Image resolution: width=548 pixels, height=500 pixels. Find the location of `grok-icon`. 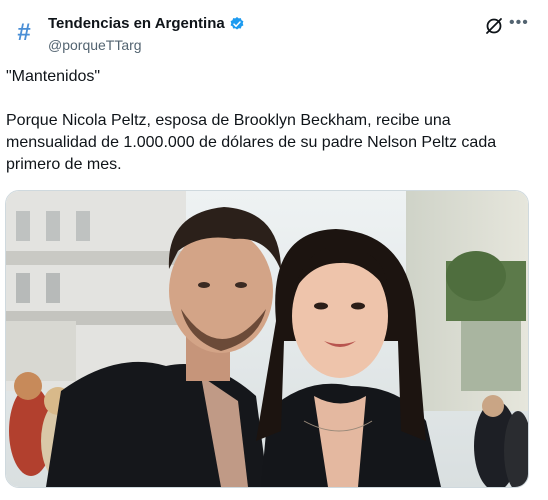

grok-icon is located at coordinates (494, 26).